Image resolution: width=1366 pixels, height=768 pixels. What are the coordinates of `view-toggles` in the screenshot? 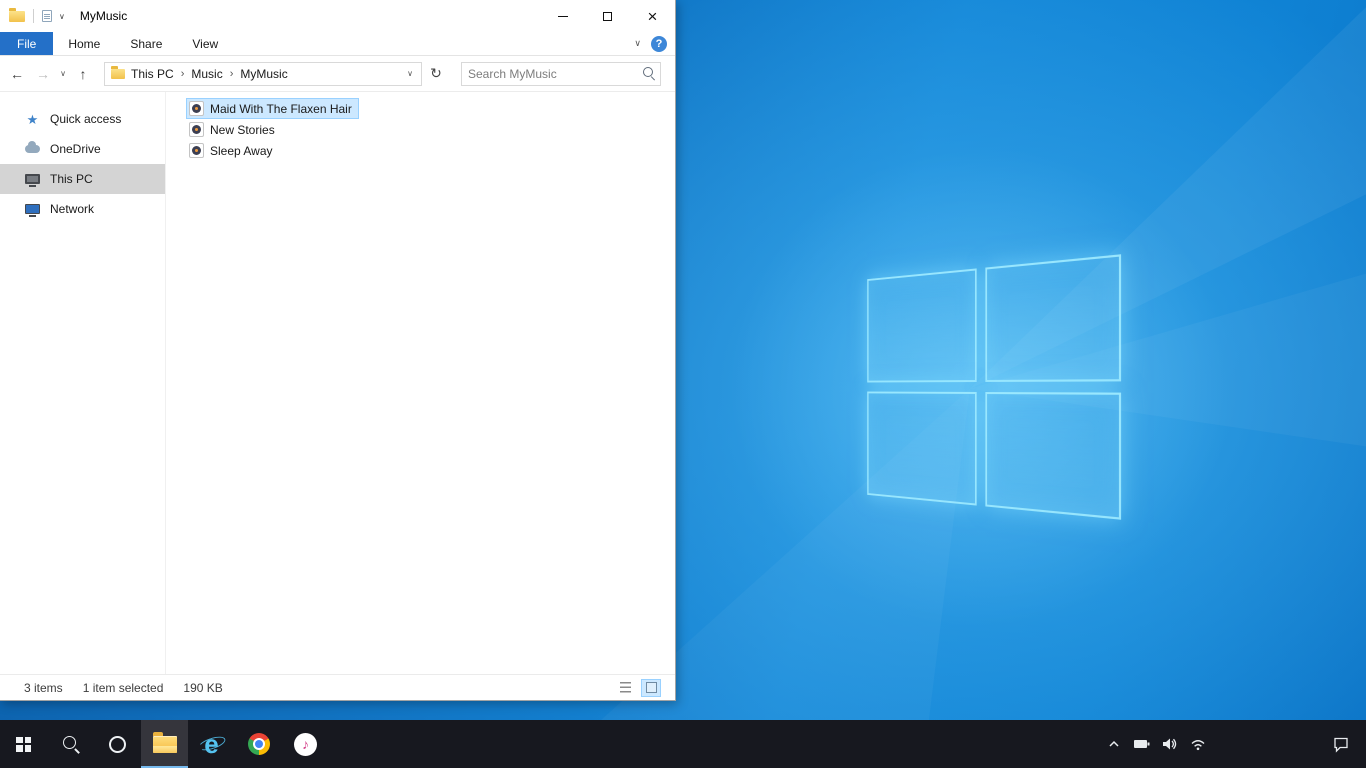 It's located at (638, 687).